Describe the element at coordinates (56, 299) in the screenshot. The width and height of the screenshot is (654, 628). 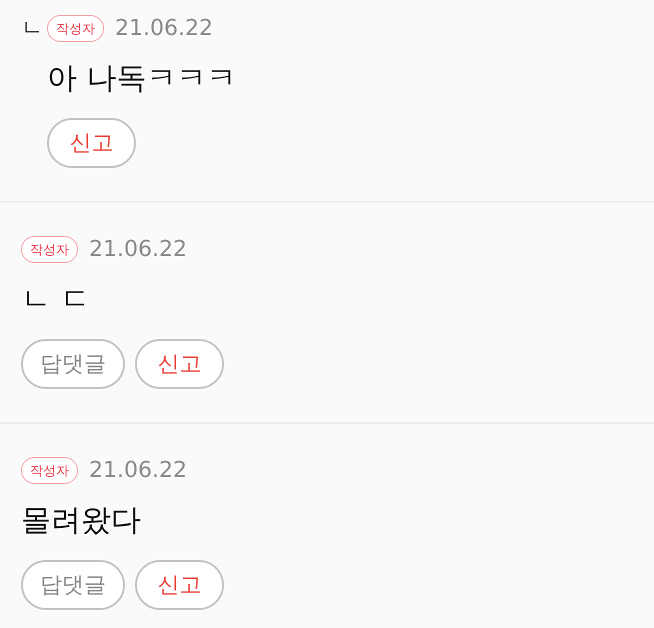
I see `comment-text: ㄴ ㄷ` at that location.